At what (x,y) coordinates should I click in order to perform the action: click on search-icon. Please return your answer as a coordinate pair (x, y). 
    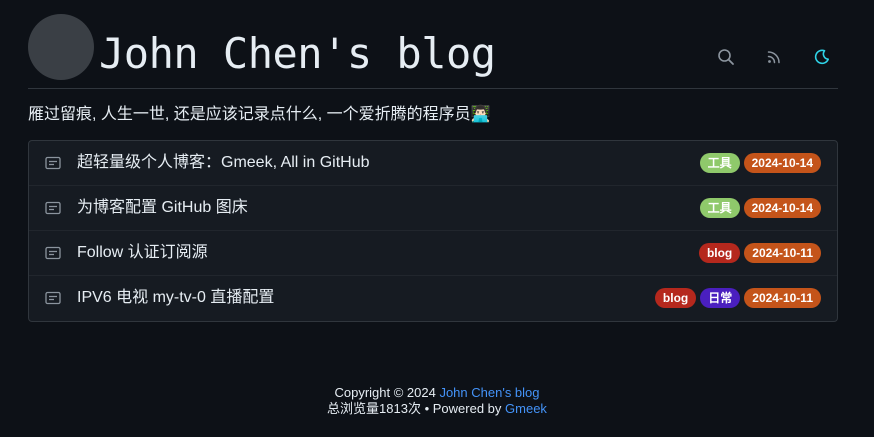
    Looking at the image, I should click on (726, 57).